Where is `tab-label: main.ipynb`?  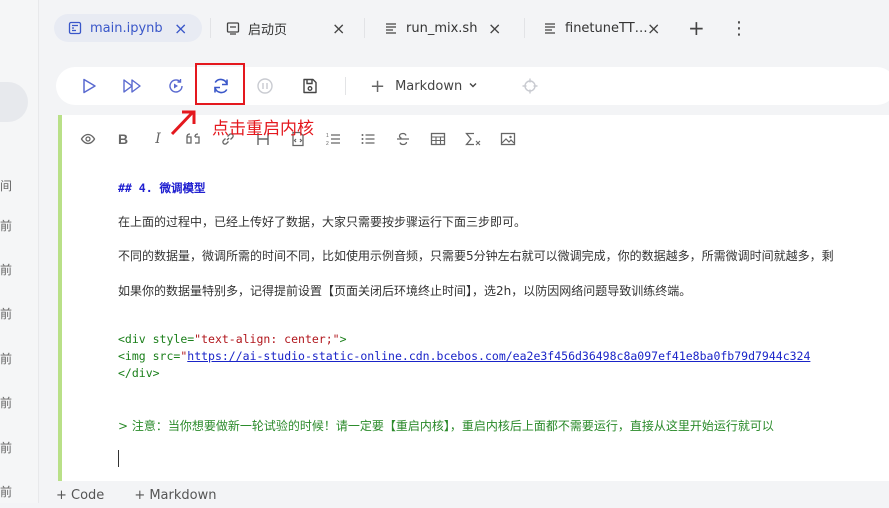 tab-label: main.ipynb is located at coordinates (126, 28).